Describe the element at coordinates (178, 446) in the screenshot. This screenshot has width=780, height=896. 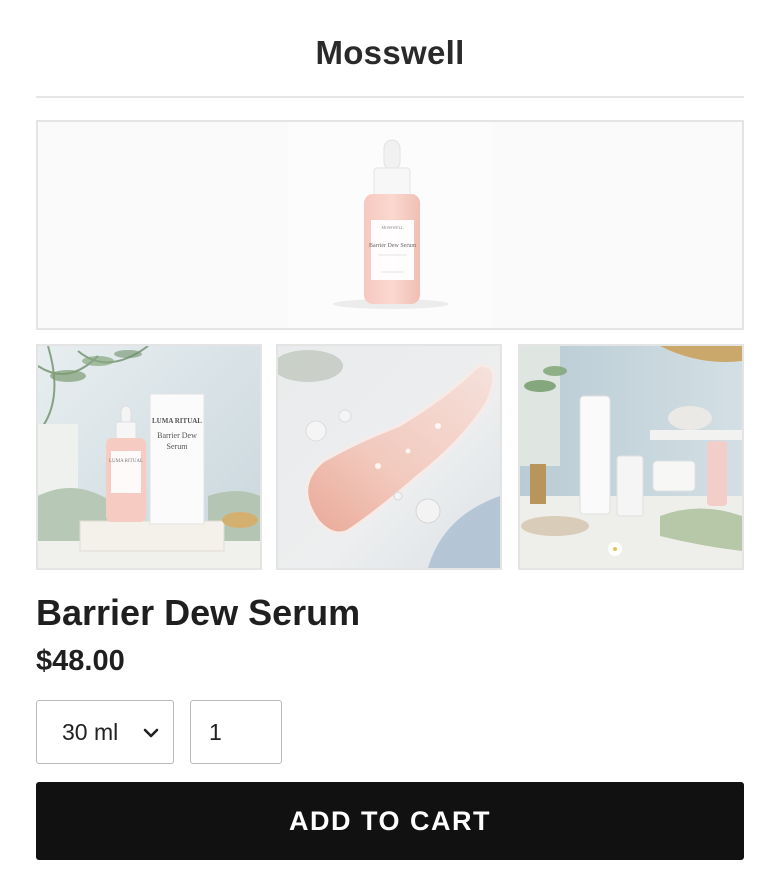
I see `svg-text: Serum` at that location.